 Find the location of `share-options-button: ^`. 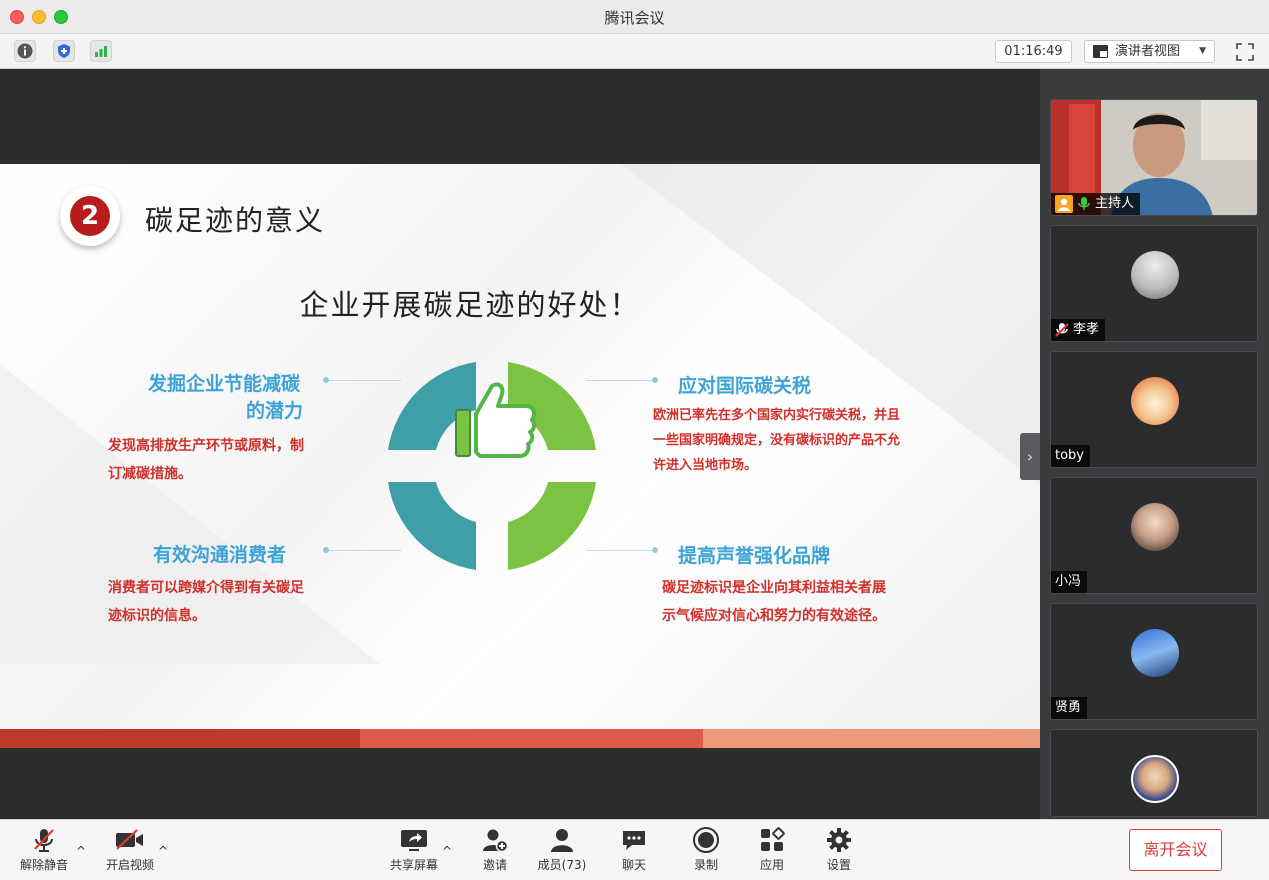

share-options-button: ^ is located at coordinates (447, 851).